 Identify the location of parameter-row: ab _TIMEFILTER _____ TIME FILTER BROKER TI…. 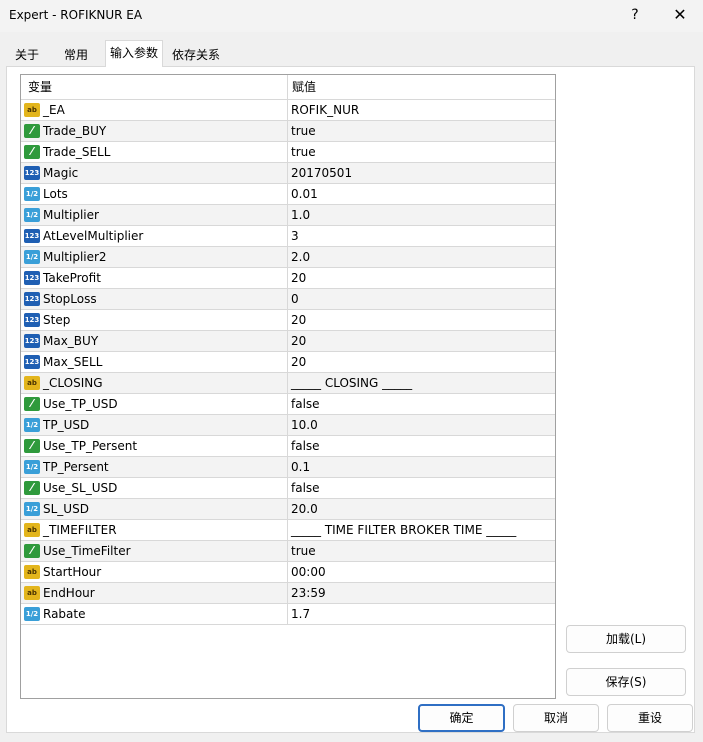
(288, 530).